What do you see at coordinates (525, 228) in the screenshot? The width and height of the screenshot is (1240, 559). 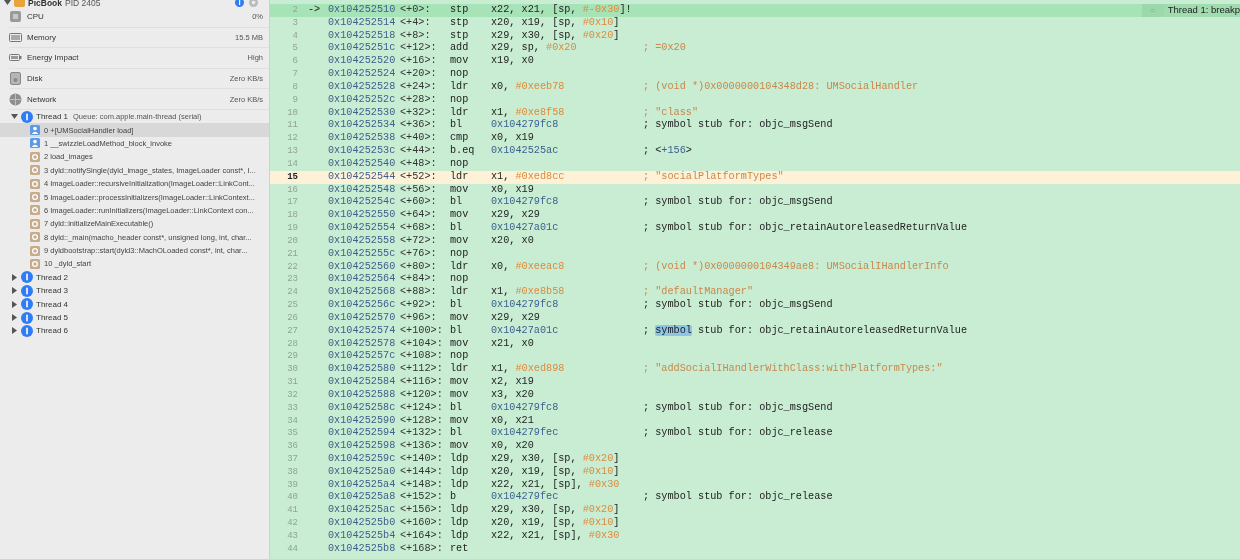 I see `operands: 0x10427a01c` at bounding box center [525, 228].